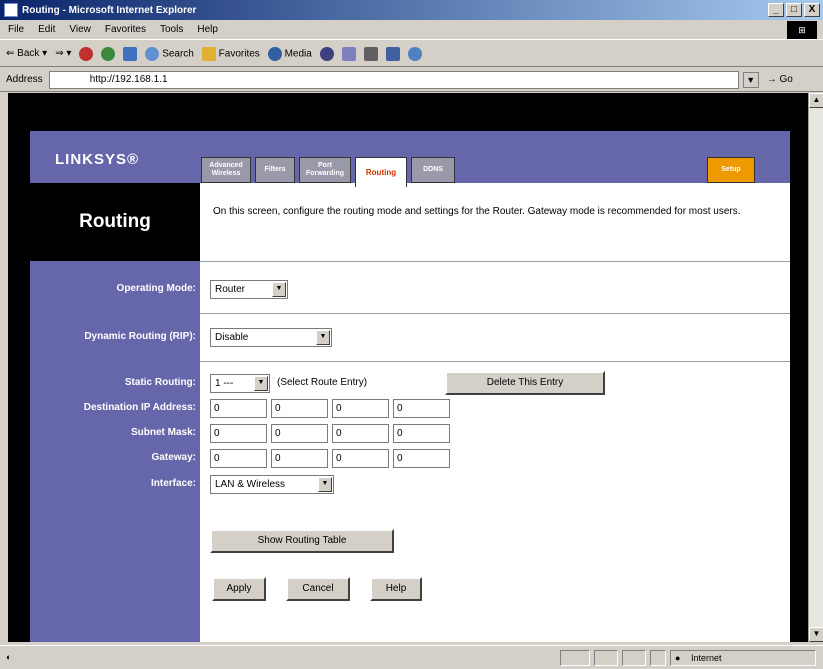 This screenshot has height=669, width=823. Describe the element at coordinates (240, 383) in the screenshot. I see `static-routing-select: 1 --- ▼` at that location.